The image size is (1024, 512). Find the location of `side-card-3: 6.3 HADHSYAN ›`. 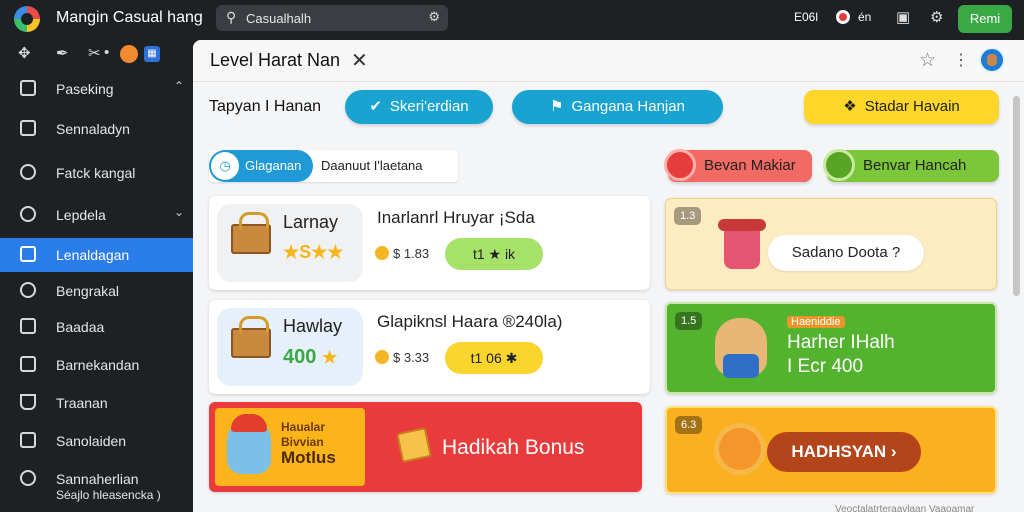

side-card-3: 6.3 HADHSYAN › is located at coordinates (831, 450).